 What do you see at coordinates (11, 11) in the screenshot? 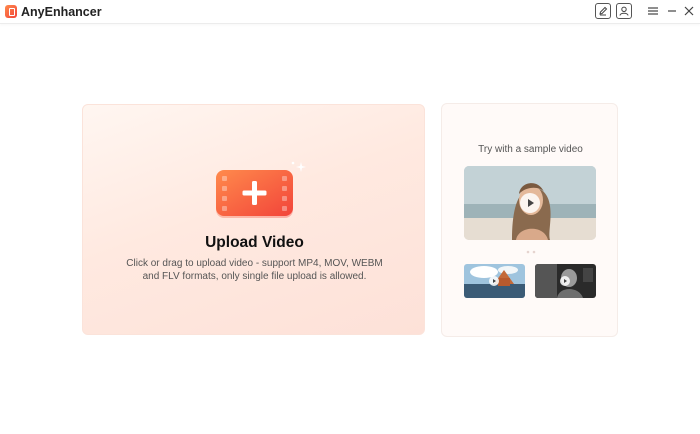
I see `app-logo-icon` at bounding box center [11, 11].